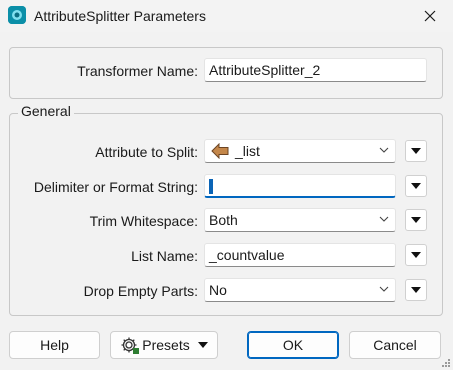  What do you see at coordinates (223, 220) in the screenshot?
I see `trim-whitespace-value: Both` at bounding box center [223, 220].